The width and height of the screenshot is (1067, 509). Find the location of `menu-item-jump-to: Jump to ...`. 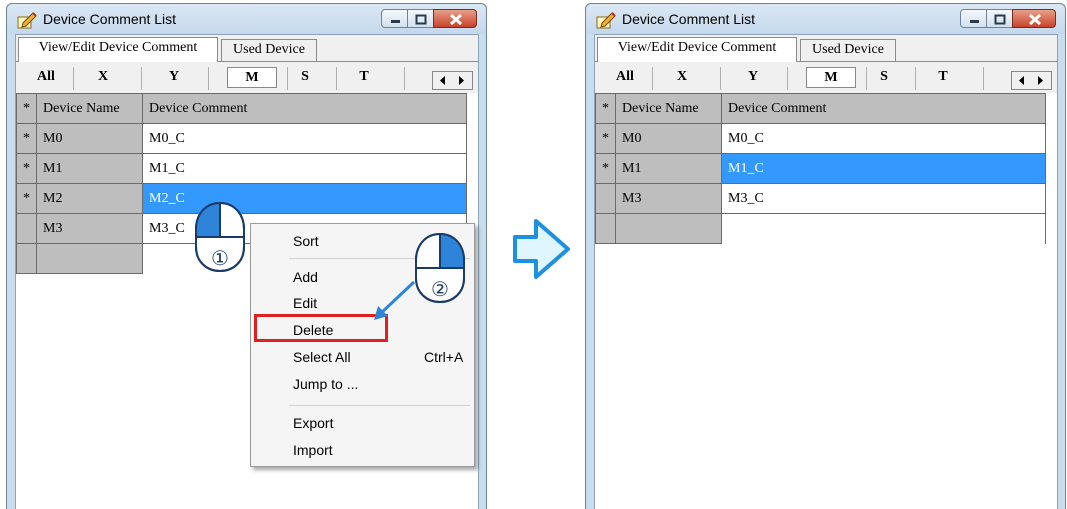

menu-item-jump-to: Jump to ... is located at coordinates (325, 384).